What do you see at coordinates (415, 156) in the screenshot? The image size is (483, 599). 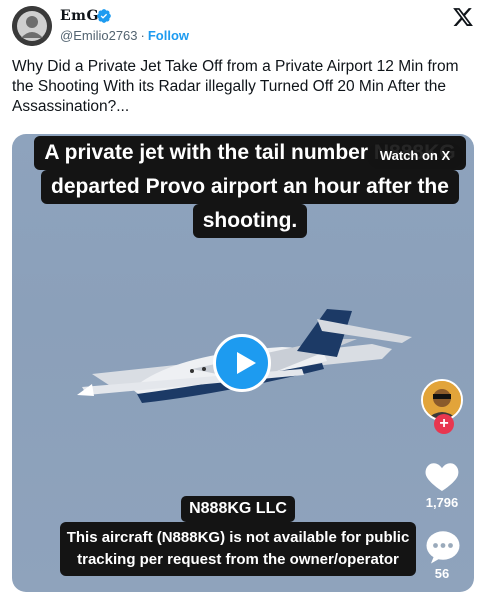 I see `watch-on-x-button: Watch on X` at bounding box center [415, 156].